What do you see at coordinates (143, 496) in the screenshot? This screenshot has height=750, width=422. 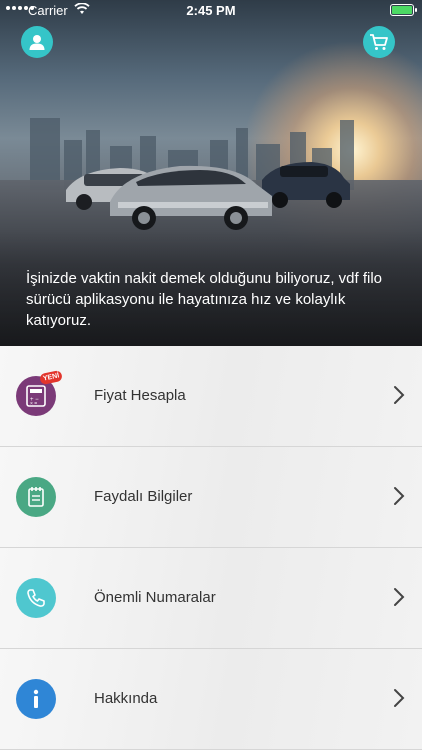 I see `menu-item-label: Faydalı Bilgiler` at bounding box center [143, 496].